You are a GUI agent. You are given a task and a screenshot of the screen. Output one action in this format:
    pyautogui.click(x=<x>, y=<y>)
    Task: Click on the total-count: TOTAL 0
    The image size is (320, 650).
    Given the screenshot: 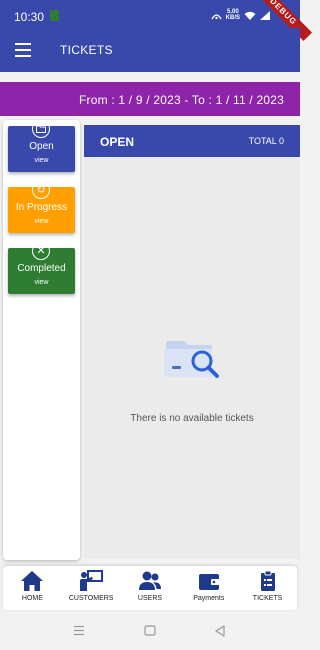 What is the action you would take?
    pyautogui.click(x=266, y=141)
    